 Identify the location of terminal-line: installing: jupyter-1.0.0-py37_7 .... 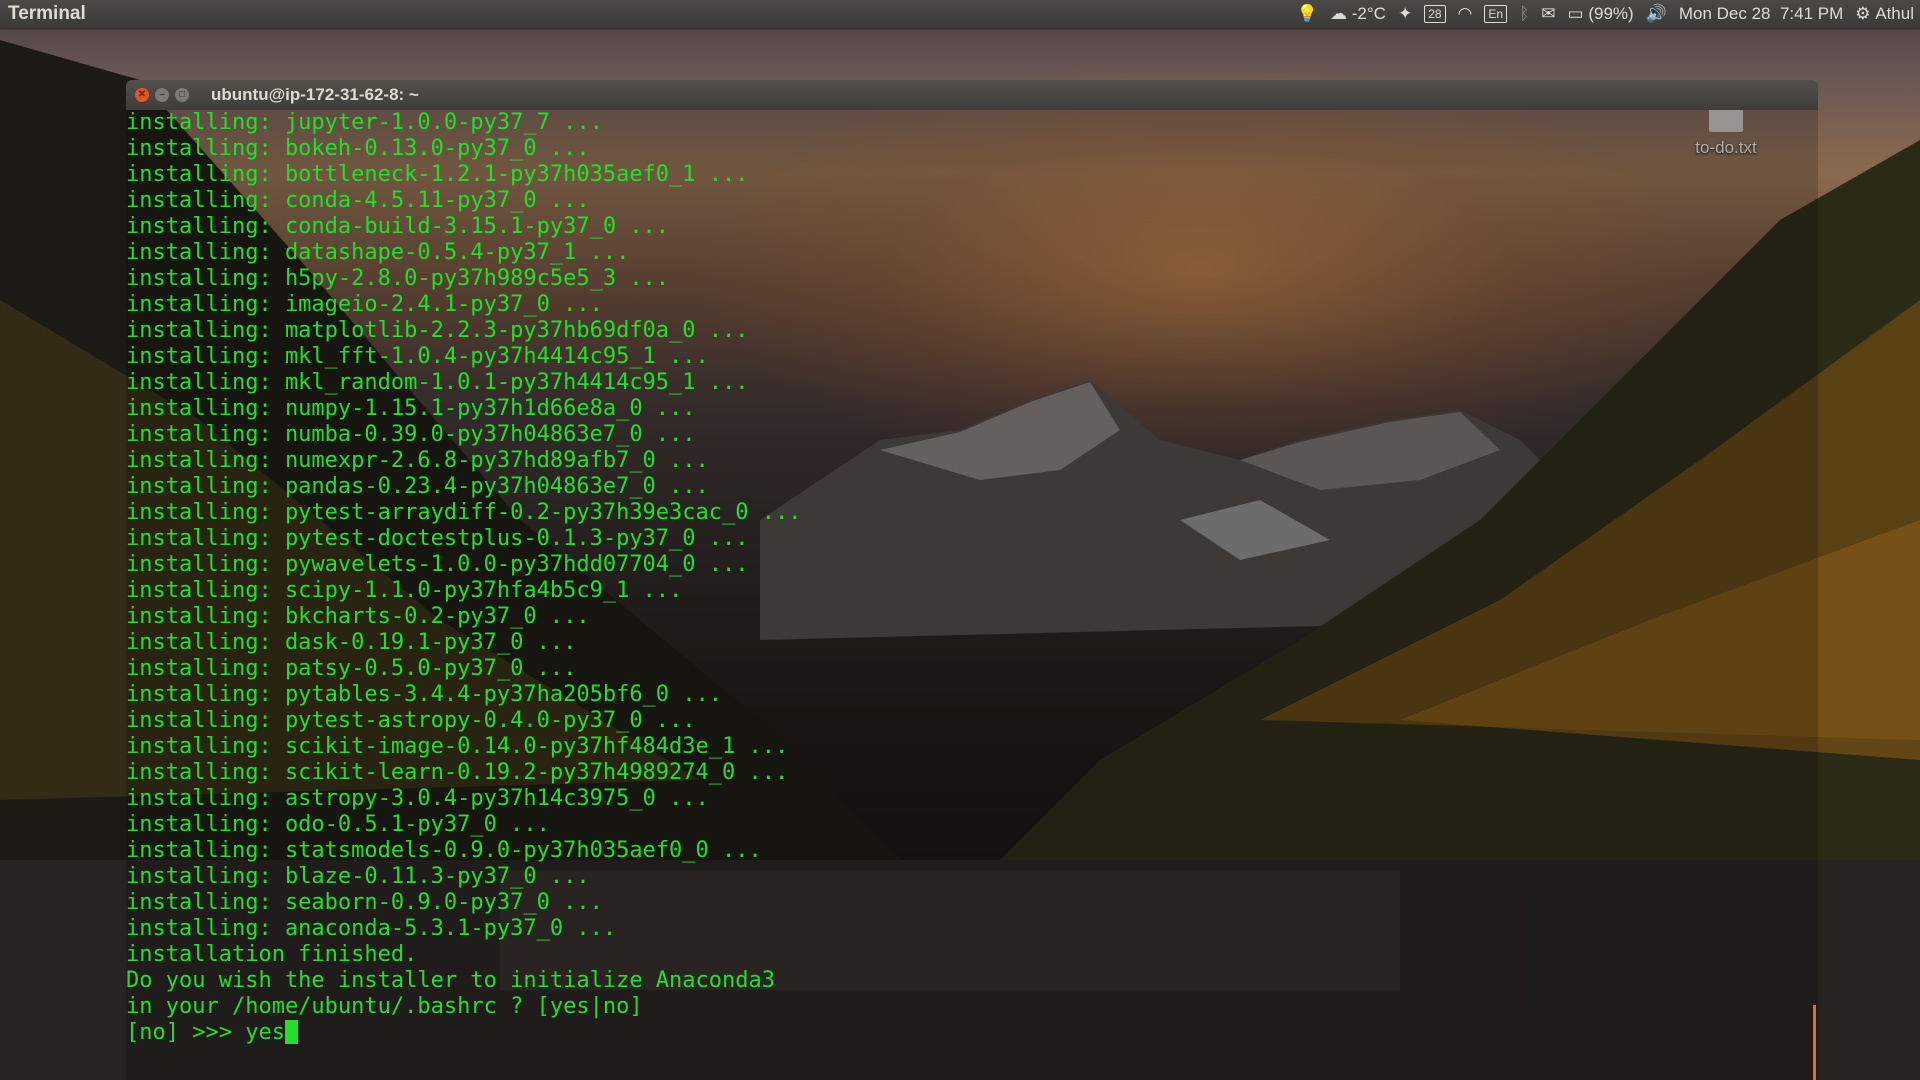
(364, 122).